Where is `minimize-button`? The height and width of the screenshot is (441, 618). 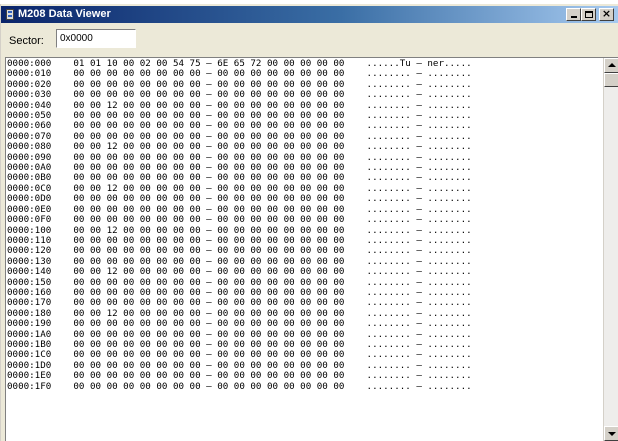 minimize-button is located at coordinates (573, 14).